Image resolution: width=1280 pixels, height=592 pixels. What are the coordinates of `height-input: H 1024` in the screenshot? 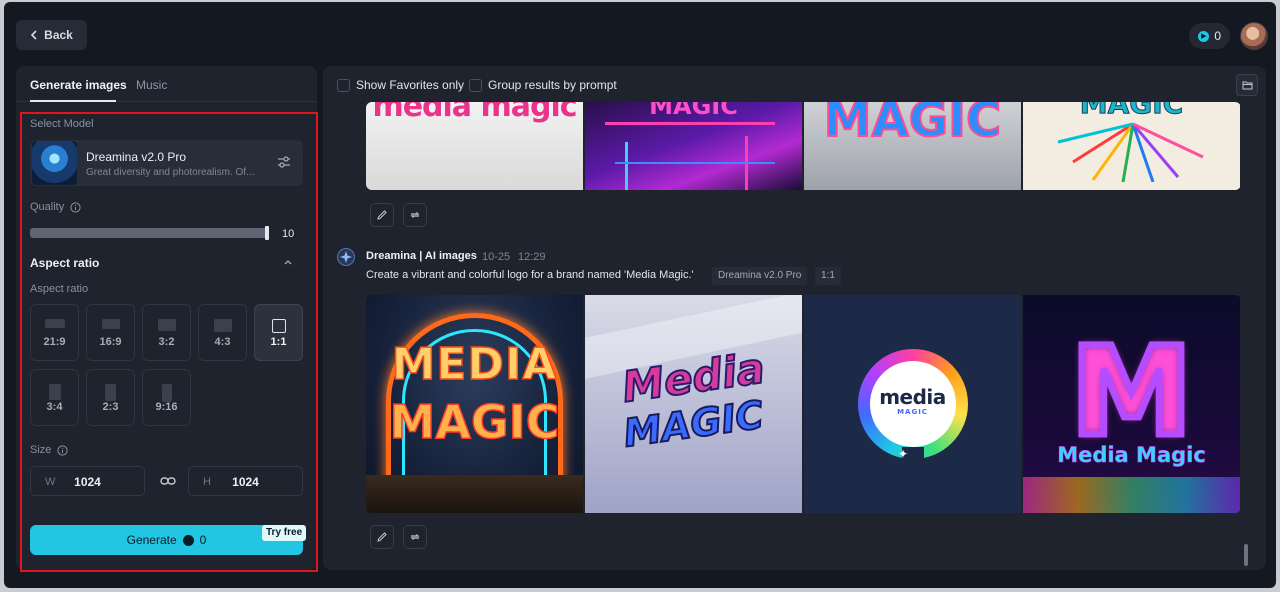 It's located at (245, 481).